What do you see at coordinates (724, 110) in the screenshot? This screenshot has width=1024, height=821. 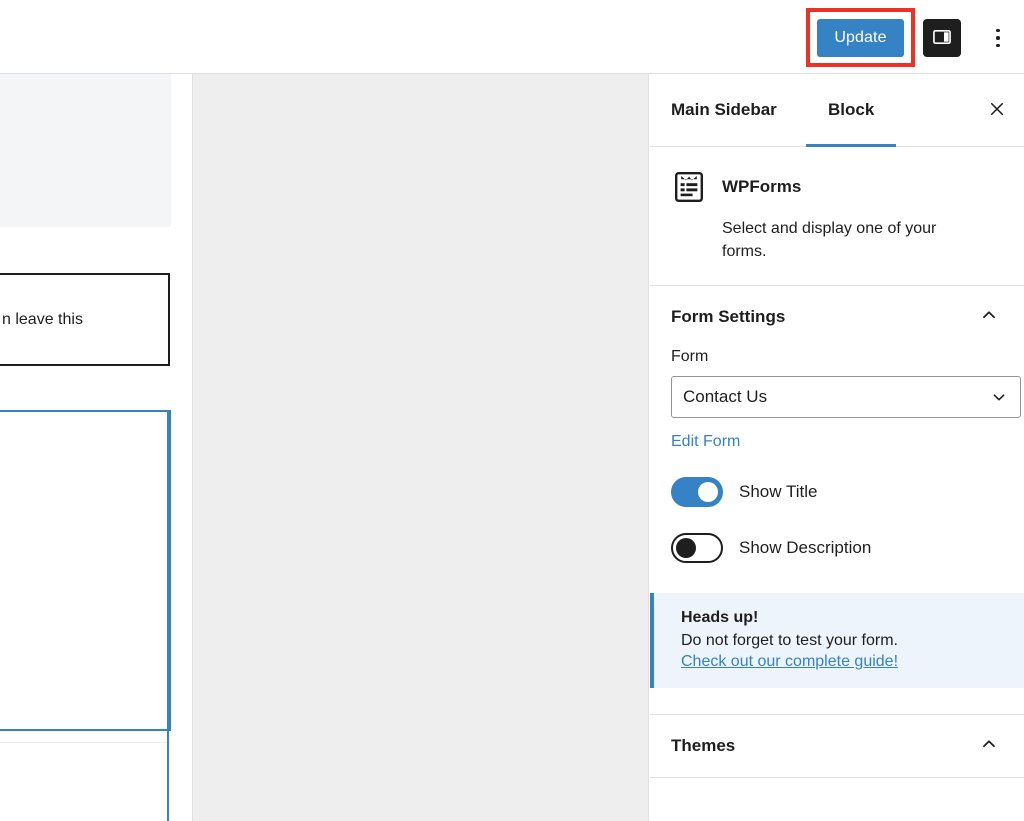 I see `tab-main-sidebar: Main Sidebar` at bounding box center [724, 110].